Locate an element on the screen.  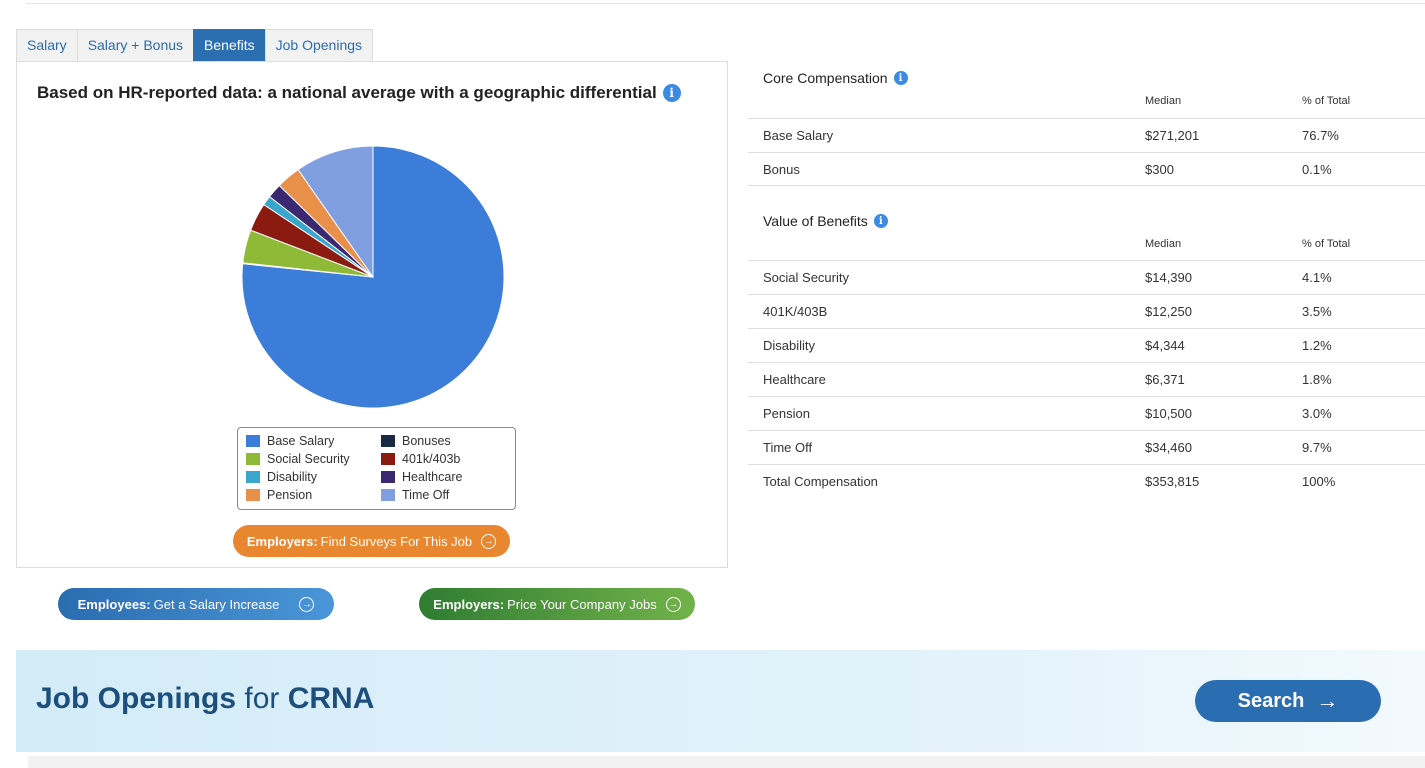
table-row: Time Off $34,460 9.7% is located at coordinates (1086, 447).